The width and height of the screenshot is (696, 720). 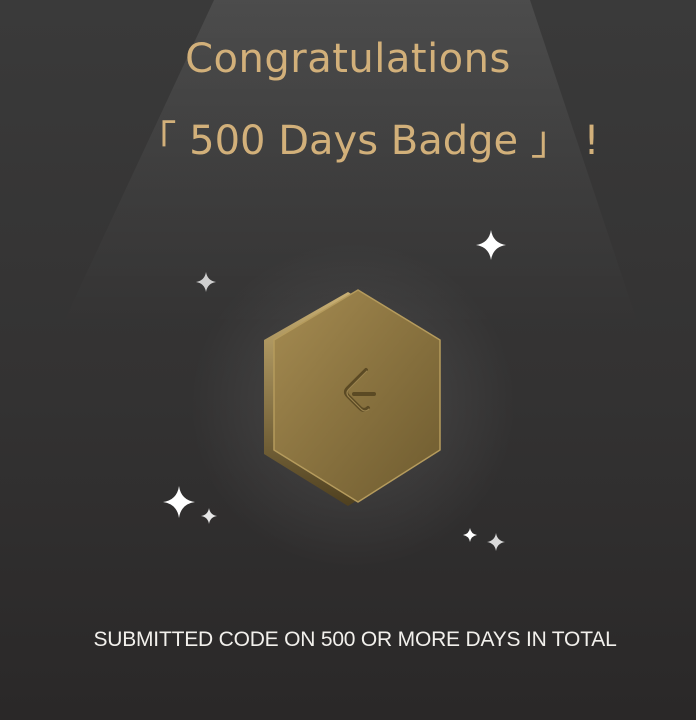 I want to click on congratulations-title: Congratulations, so click(x=348, y=59).